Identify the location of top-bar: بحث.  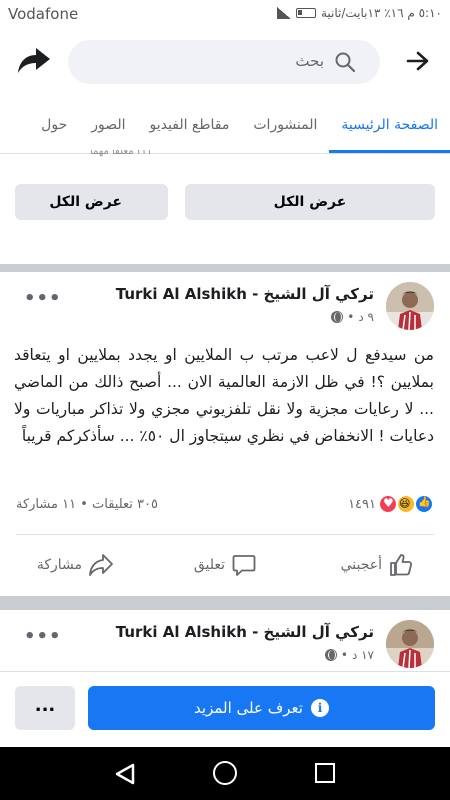
(225, 61).